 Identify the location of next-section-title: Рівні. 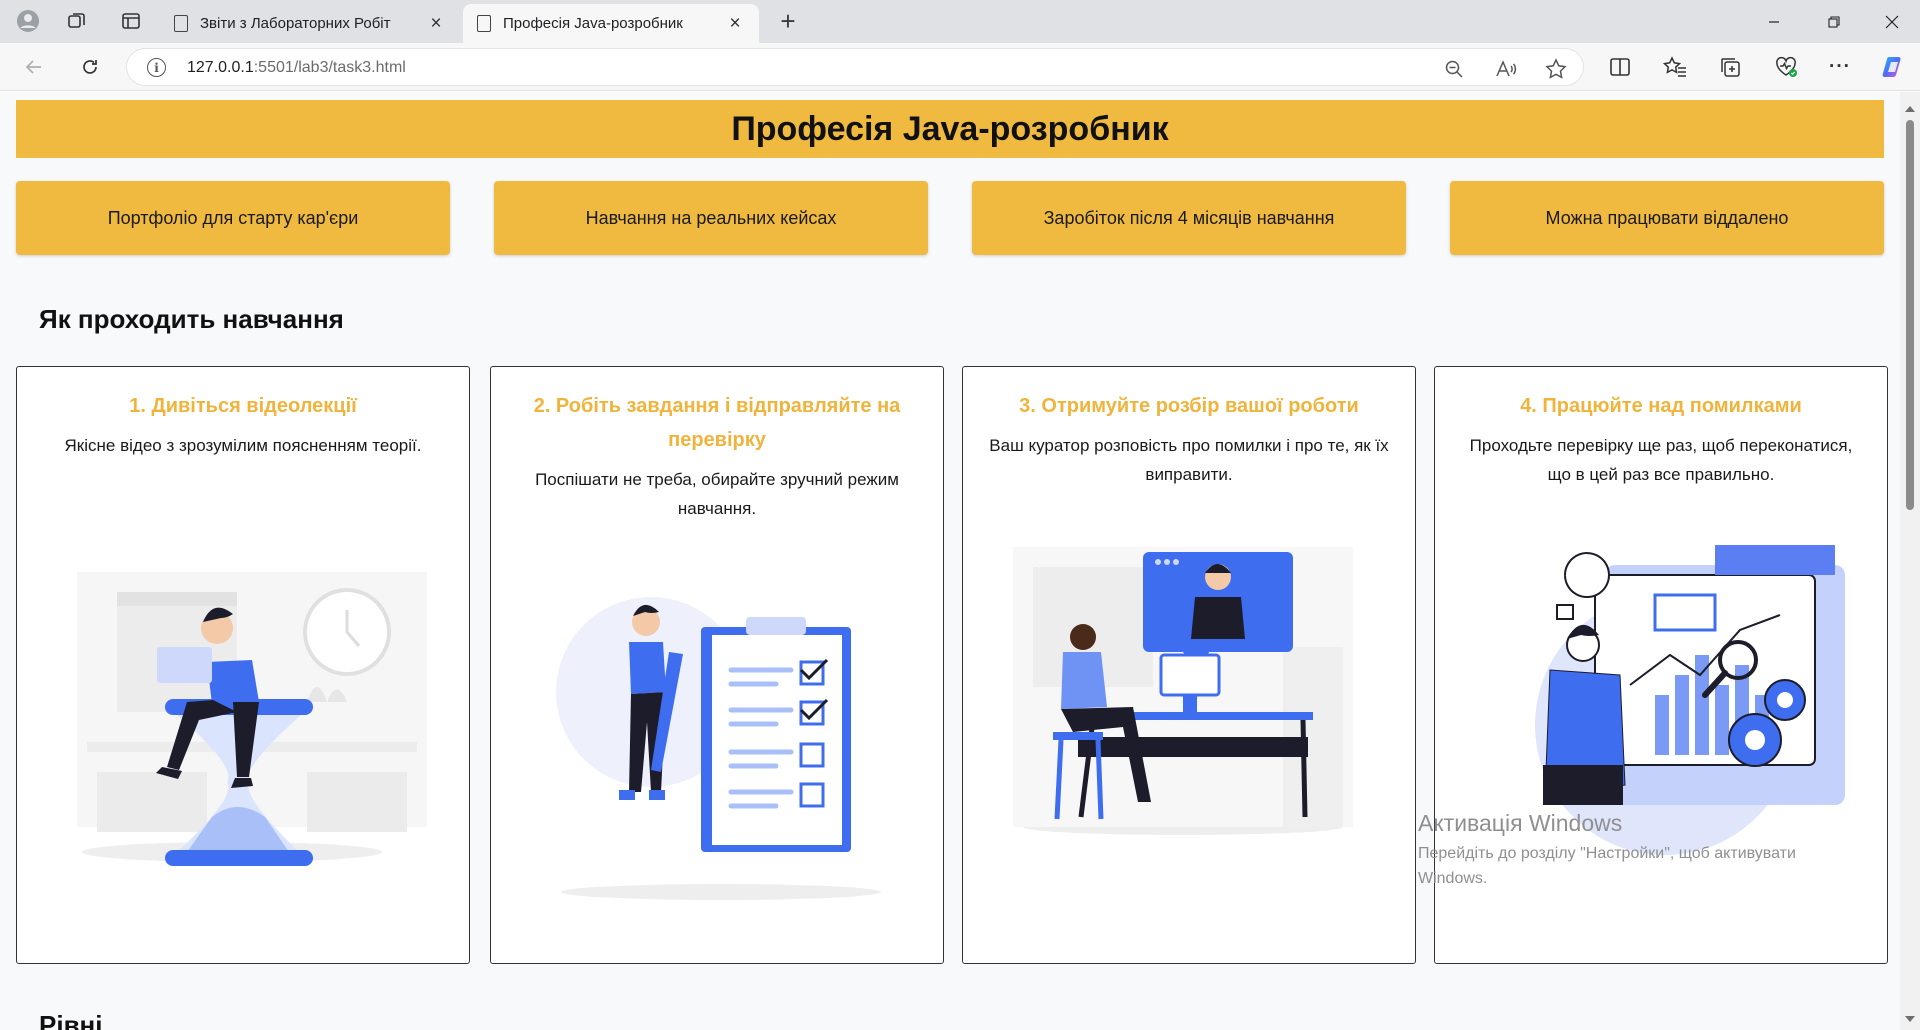
(71, 1020).